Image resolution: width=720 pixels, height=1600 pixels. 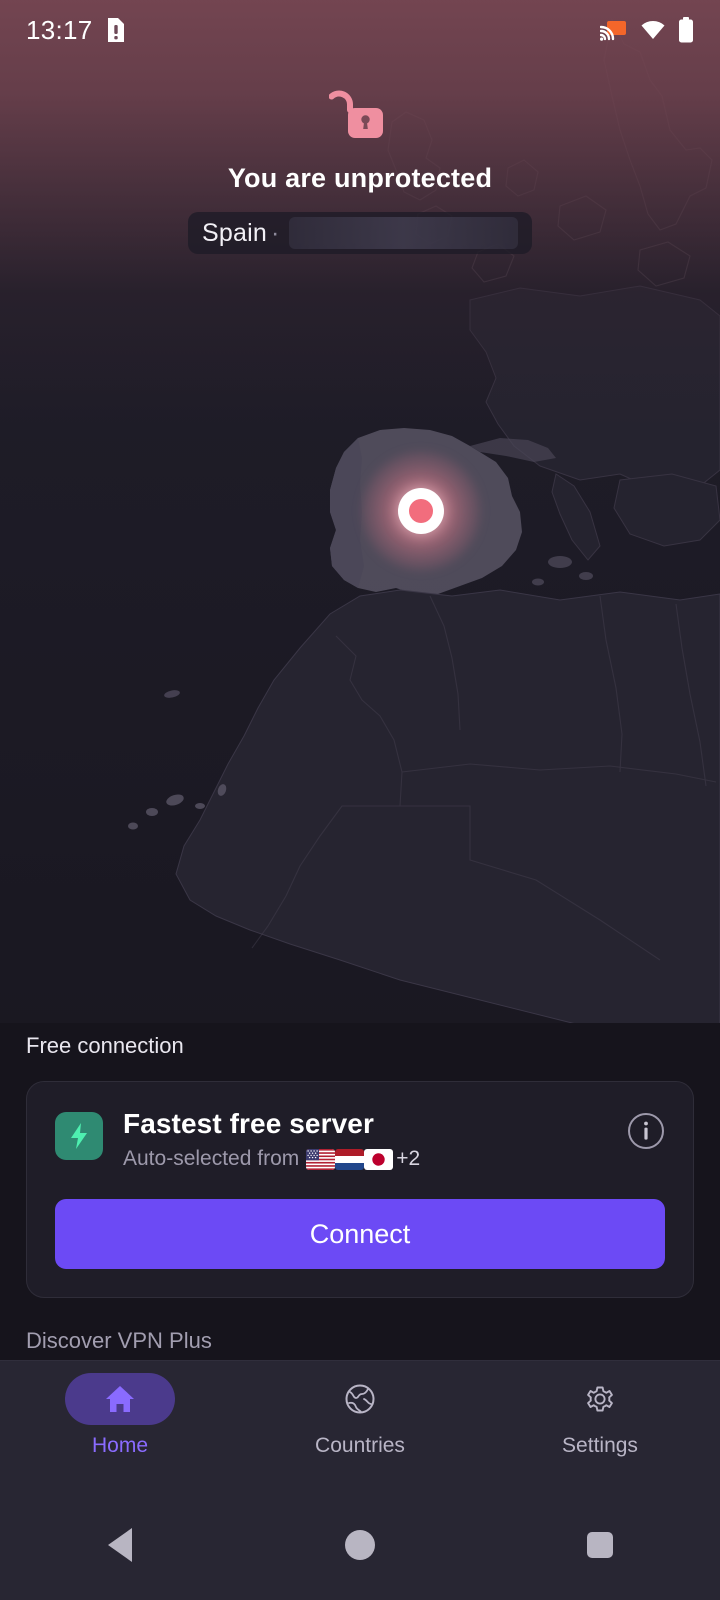 I want to click on marker-dot, so click(x=421, y=511).